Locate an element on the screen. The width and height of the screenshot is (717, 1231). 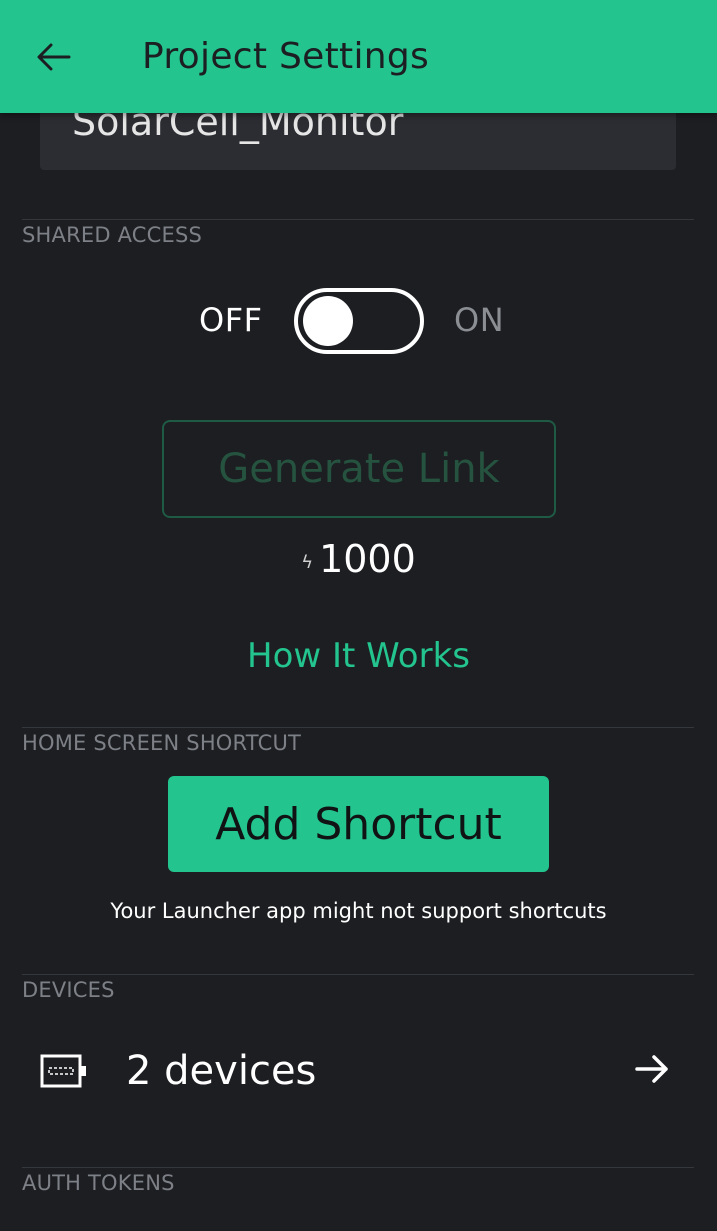
how-it-works-link: How It Works is located at coordinates (358, 656).